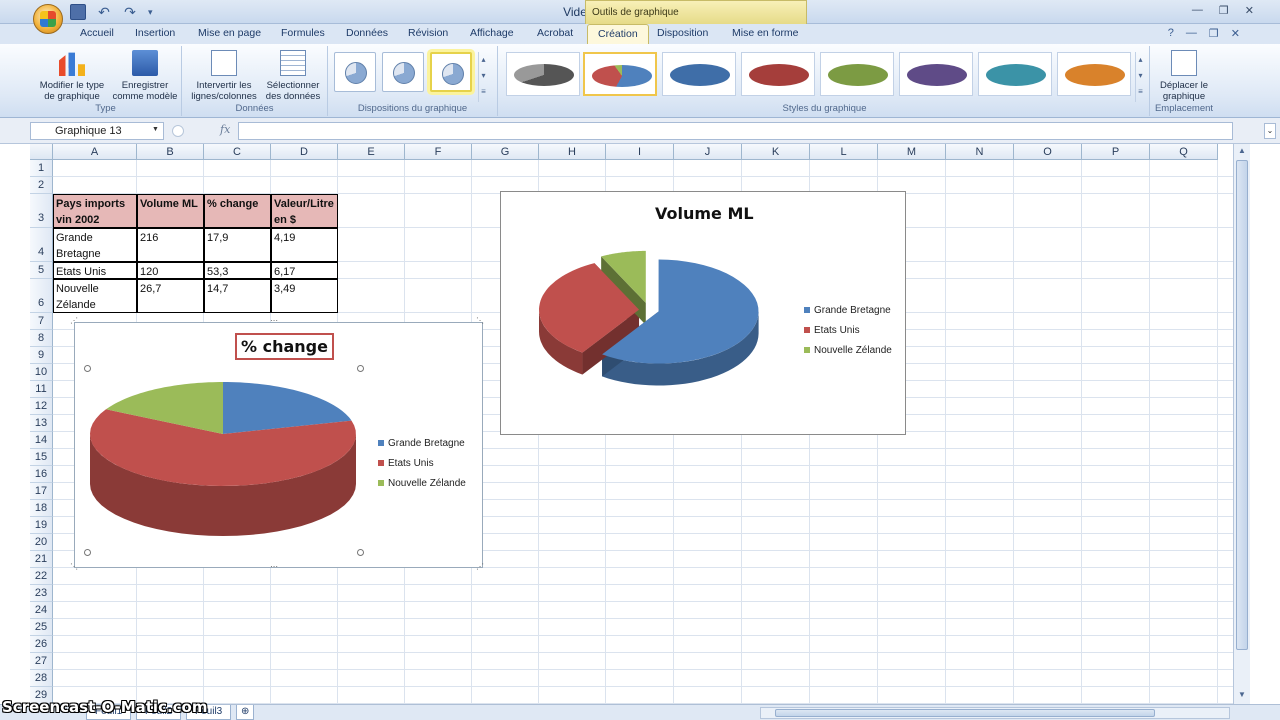  What do you see at coordinates (1140, 77) in the screenshot?
I see `styles-gallery-scroll: ▴ ▾ ≡` at bounding box center [1140, 77].